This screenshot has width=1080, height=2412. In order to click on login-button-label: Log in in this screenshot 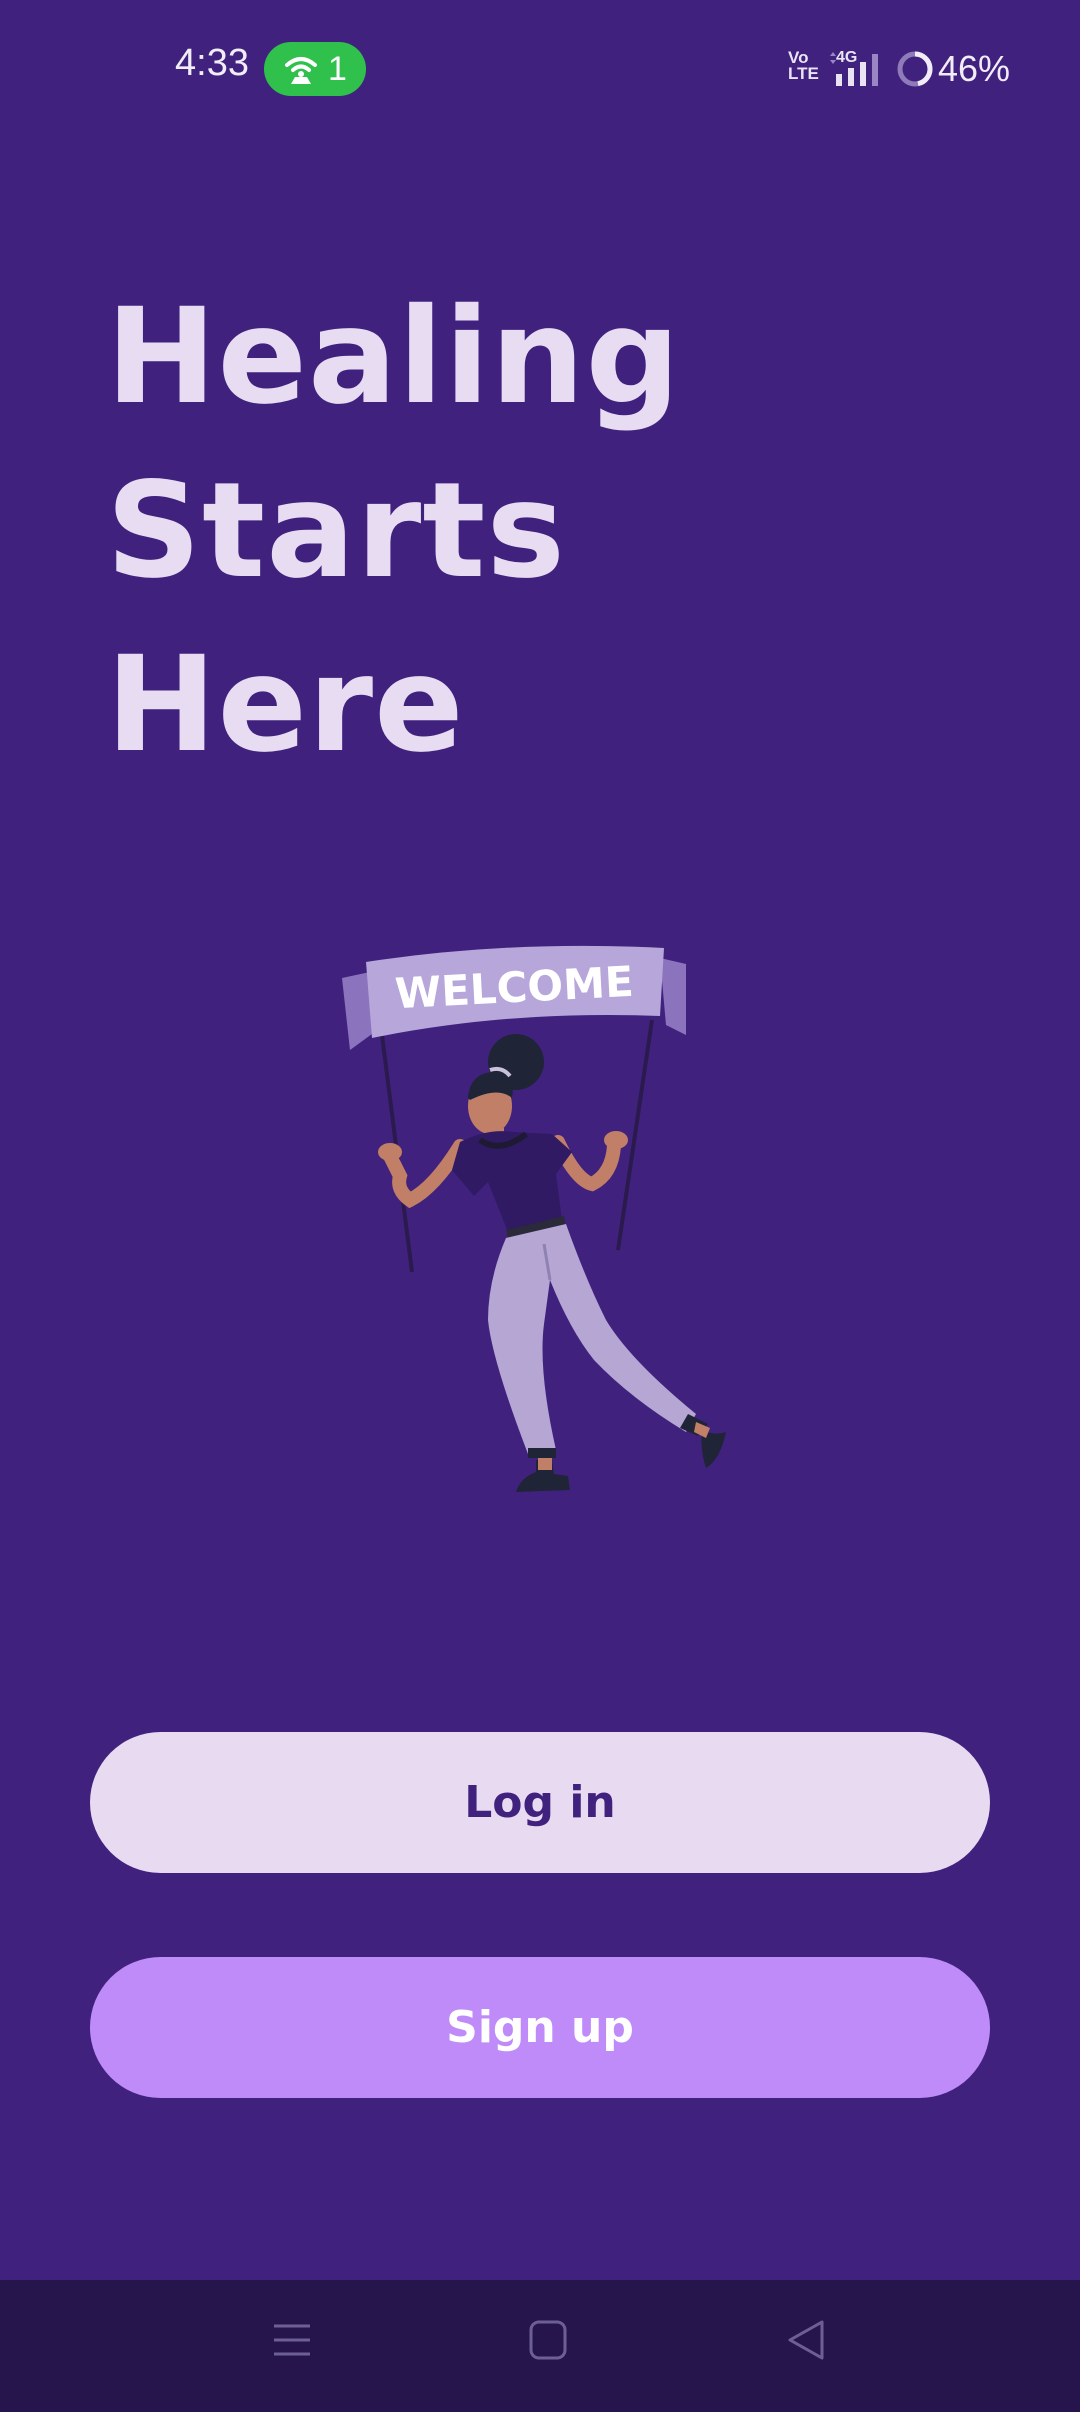, I will do `click(540, 1802)`.